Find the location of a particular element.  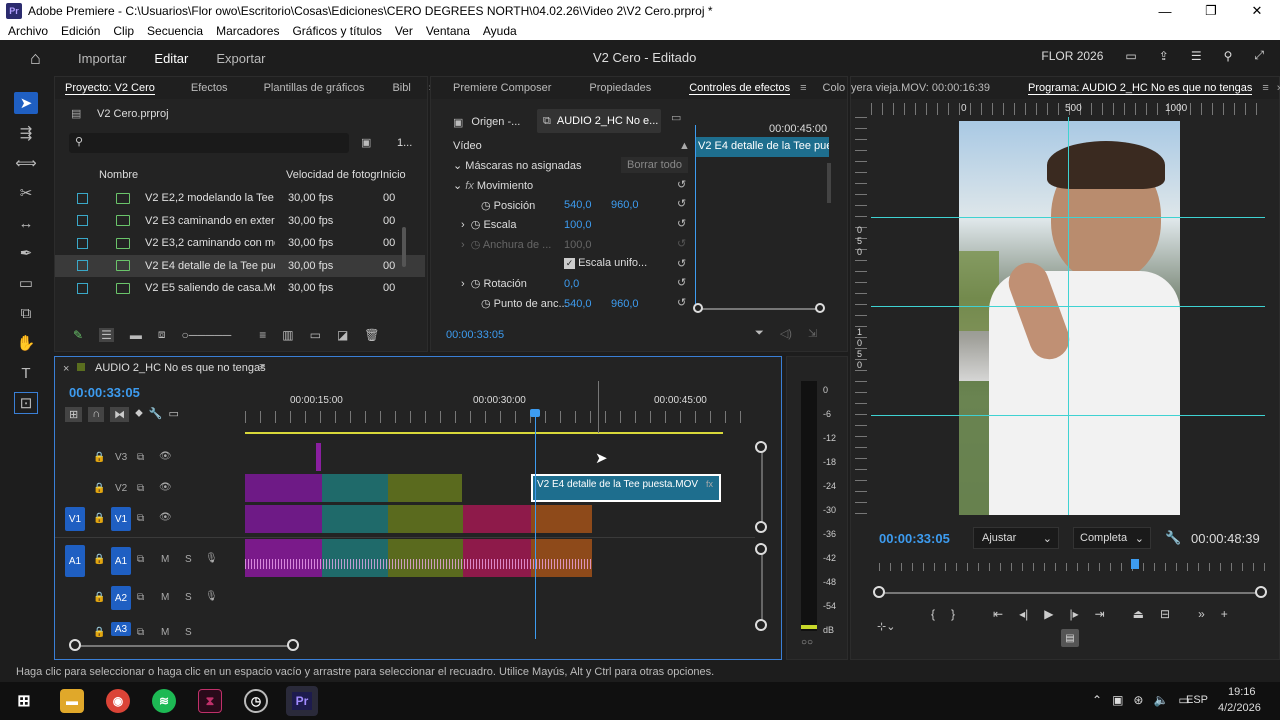

program-scroll-right is located at coordinates (1261, 592).